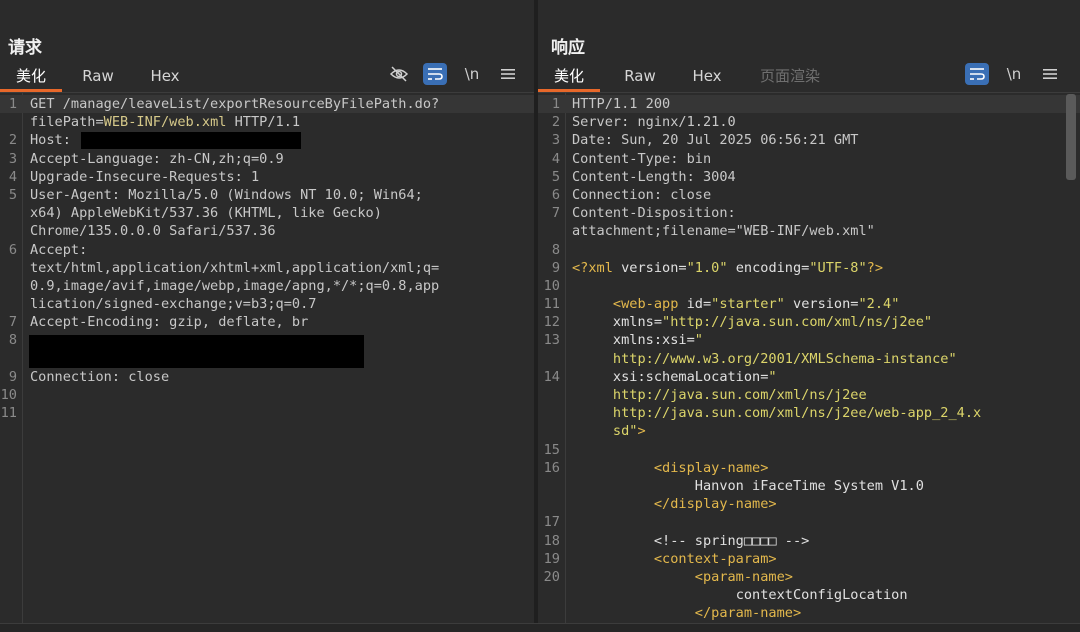  I want to click on code-line: 16 <display-name>, so click(809, 468).